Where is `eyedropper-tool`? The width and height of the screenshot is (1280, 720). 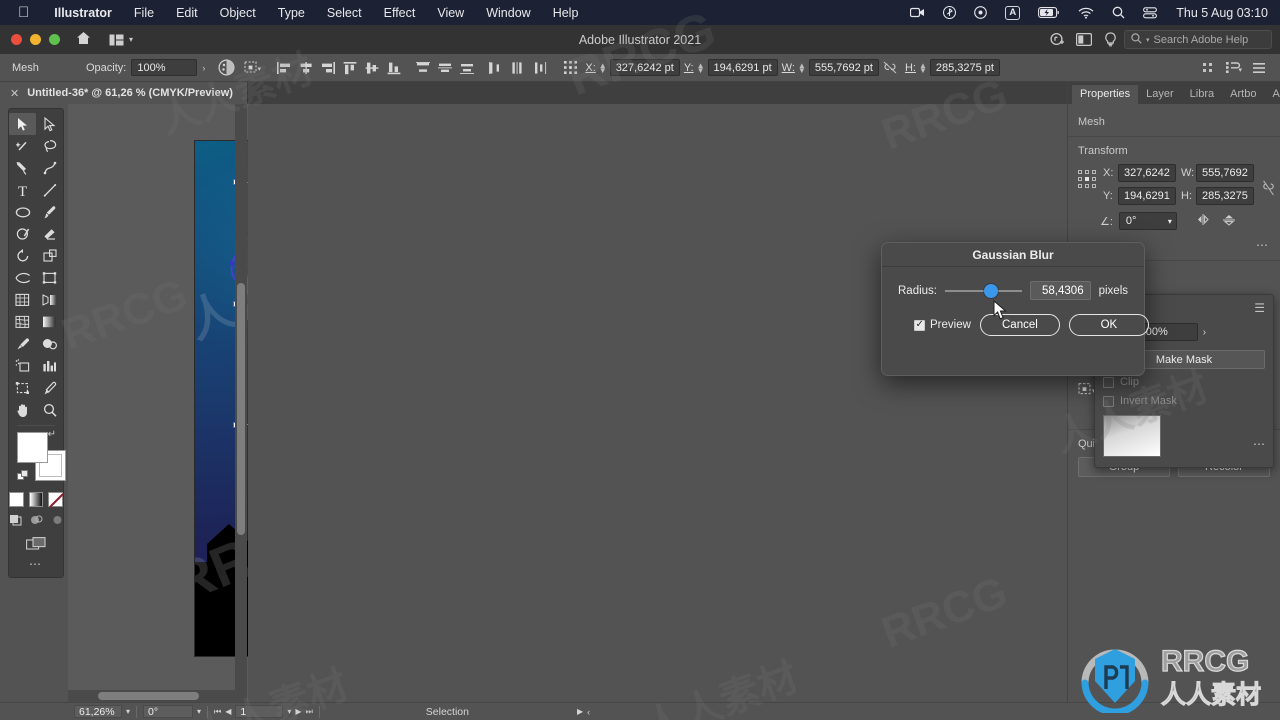
eyedropper-tool is located at coordinates (22, 344).